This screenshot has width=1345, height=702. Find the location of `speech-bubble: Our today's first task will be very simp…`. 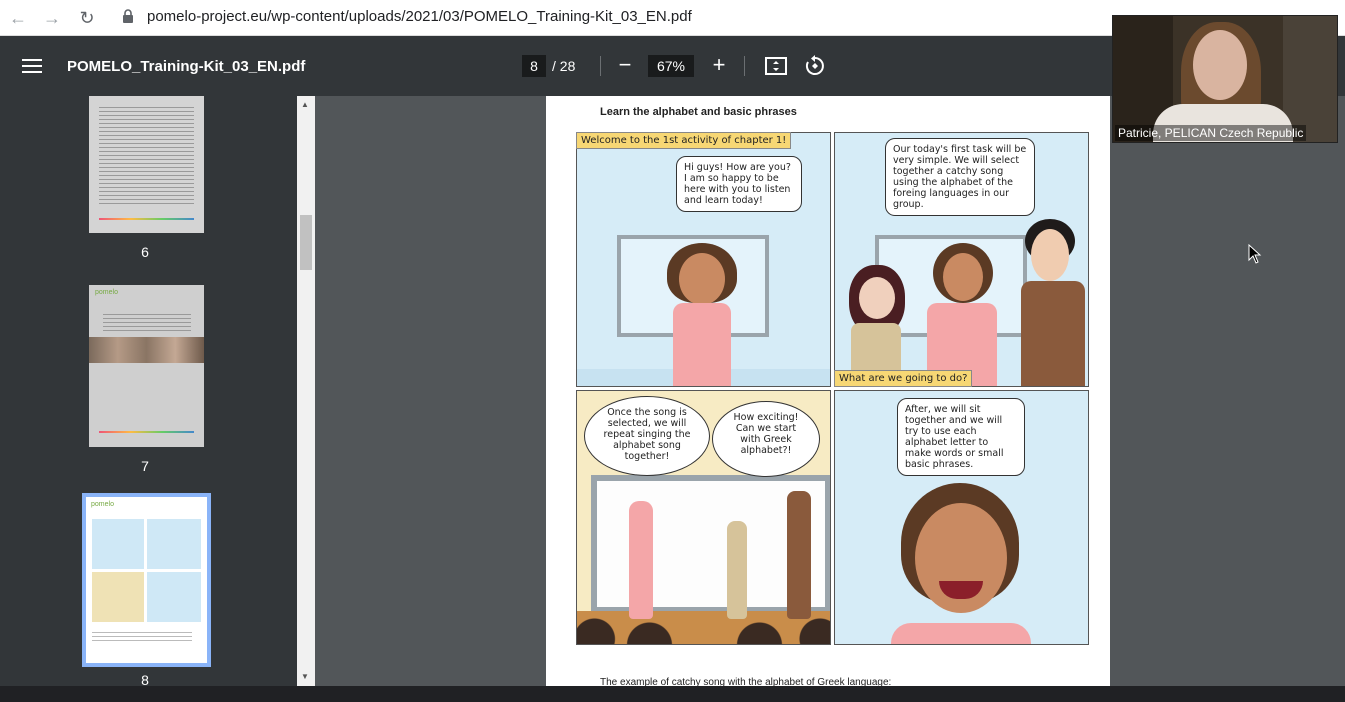

speech-bubble: Our today's first task will be very simp… is located at coordinates (960, 177).